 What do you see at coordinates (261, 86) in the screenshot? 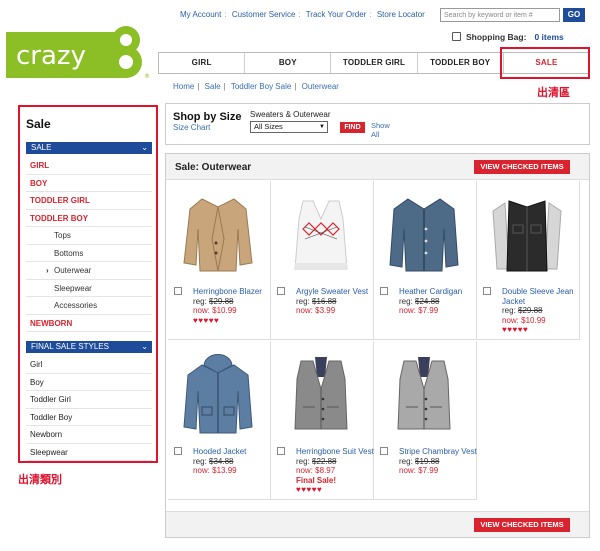
I see `breadcrumb-toddler-boy-sale: Toddler Boy Sale` at bounding box center [261, 86].